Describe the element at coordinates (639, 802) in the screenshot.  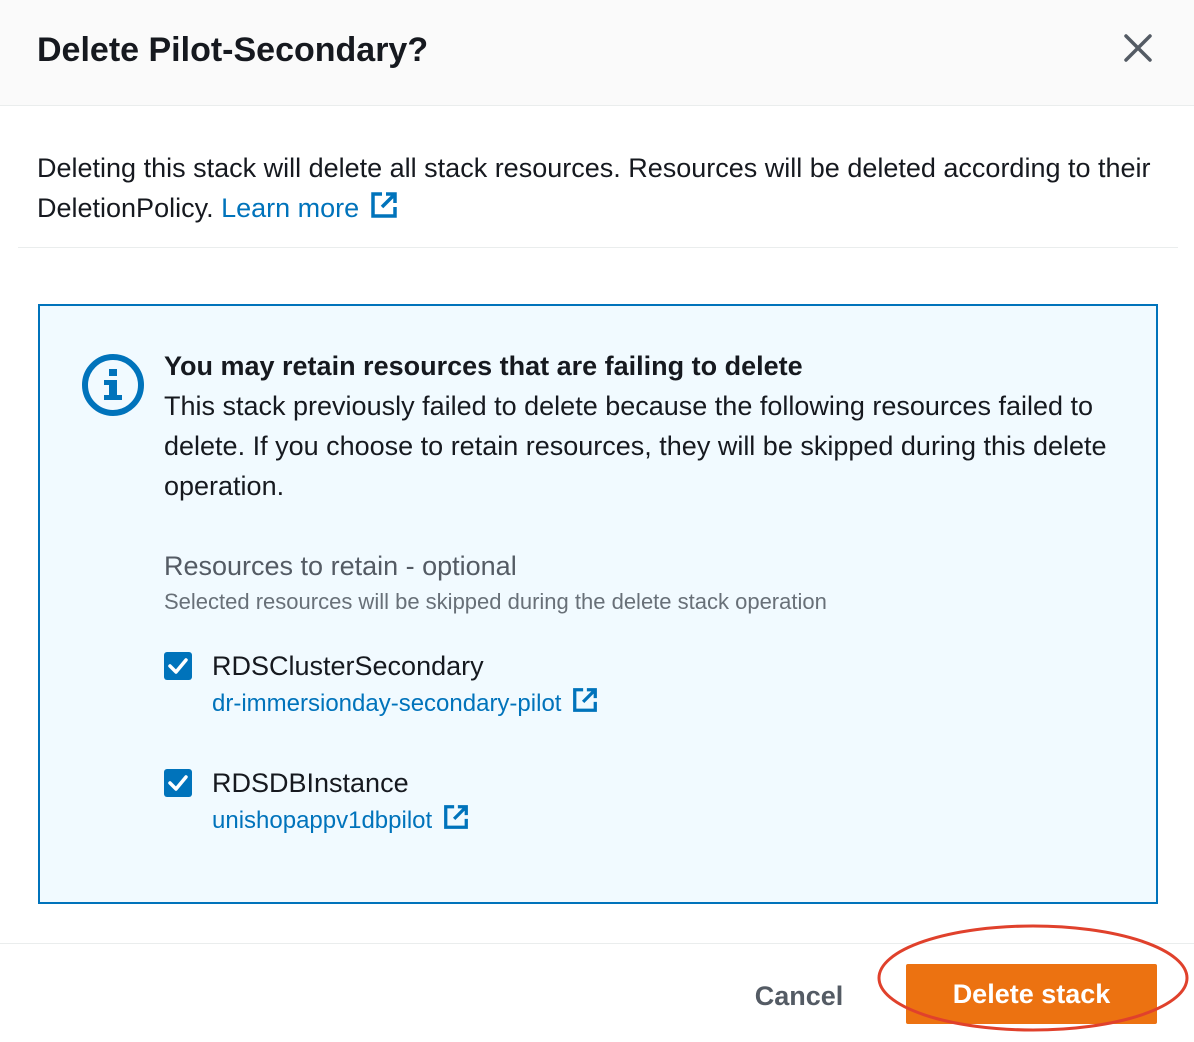
I see `resource-option-rdsdbinstance: RDSDBInstance unishopappv1dbpilot` at that location.